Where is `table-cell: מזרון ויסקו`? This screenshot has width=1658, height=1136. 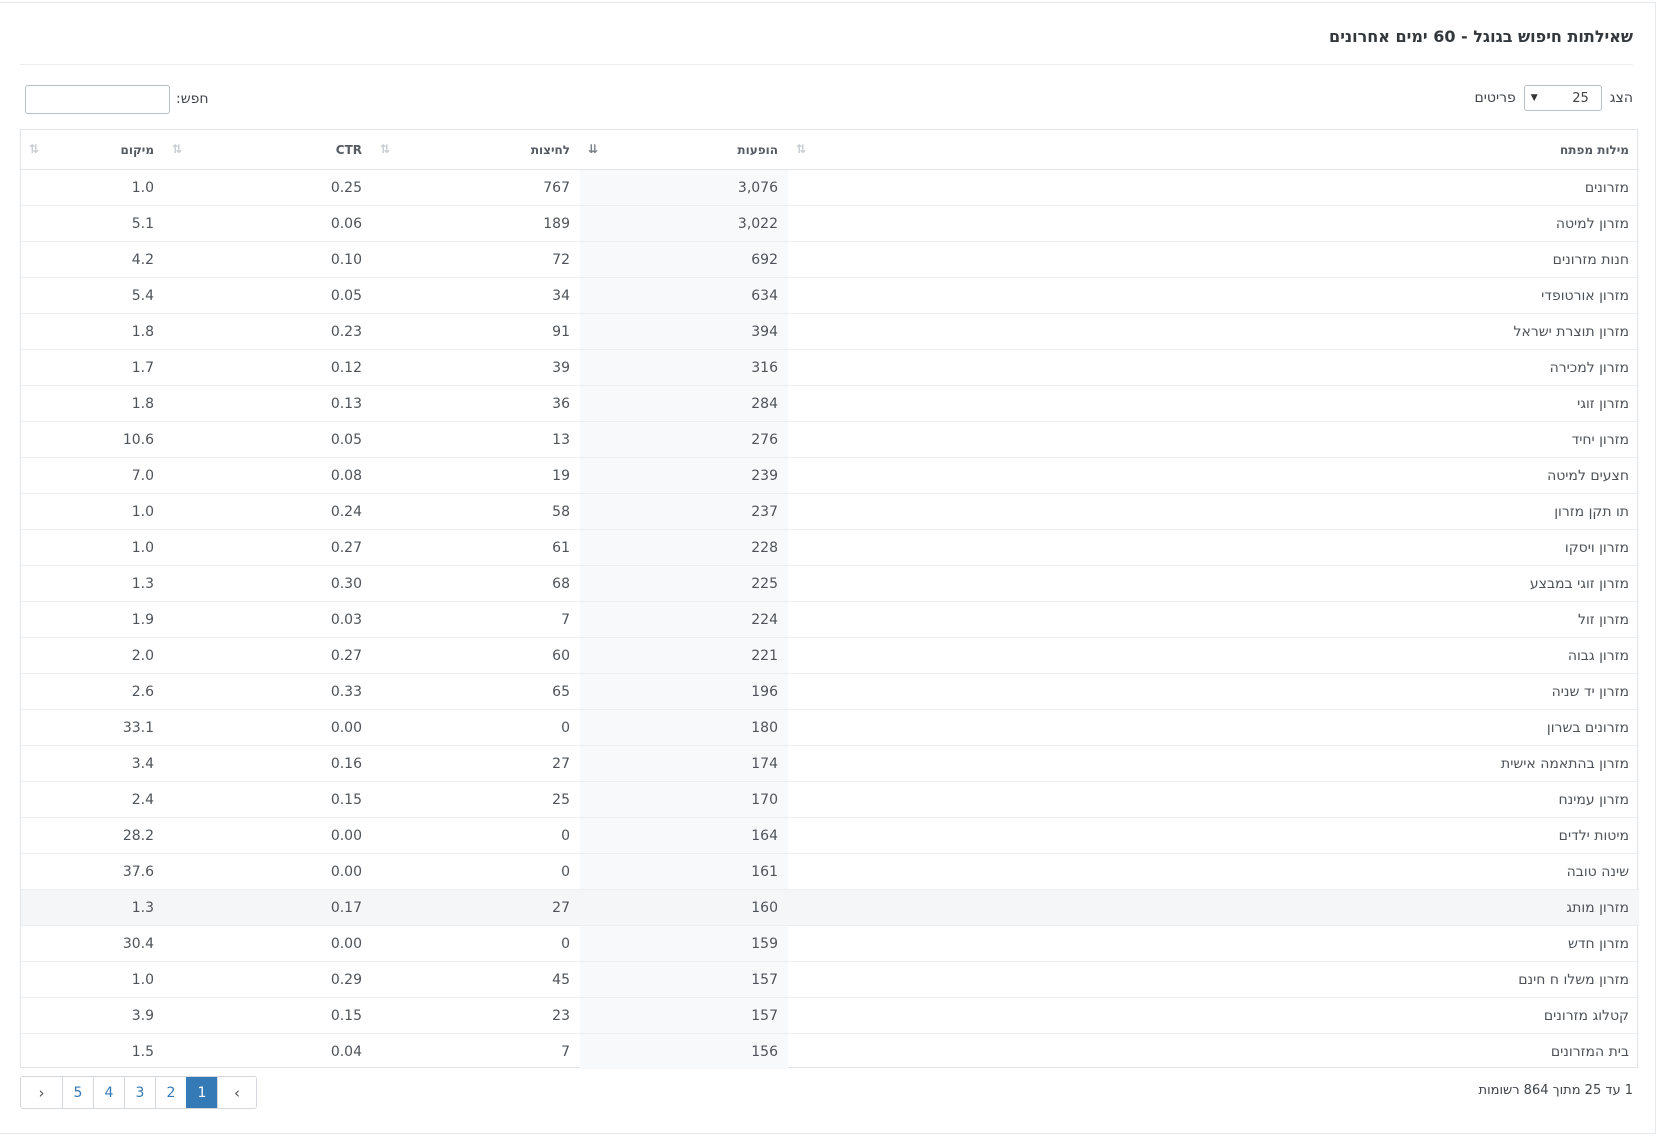 table-cell: מזרון ויסקו is located at coordinates (1213, 547).